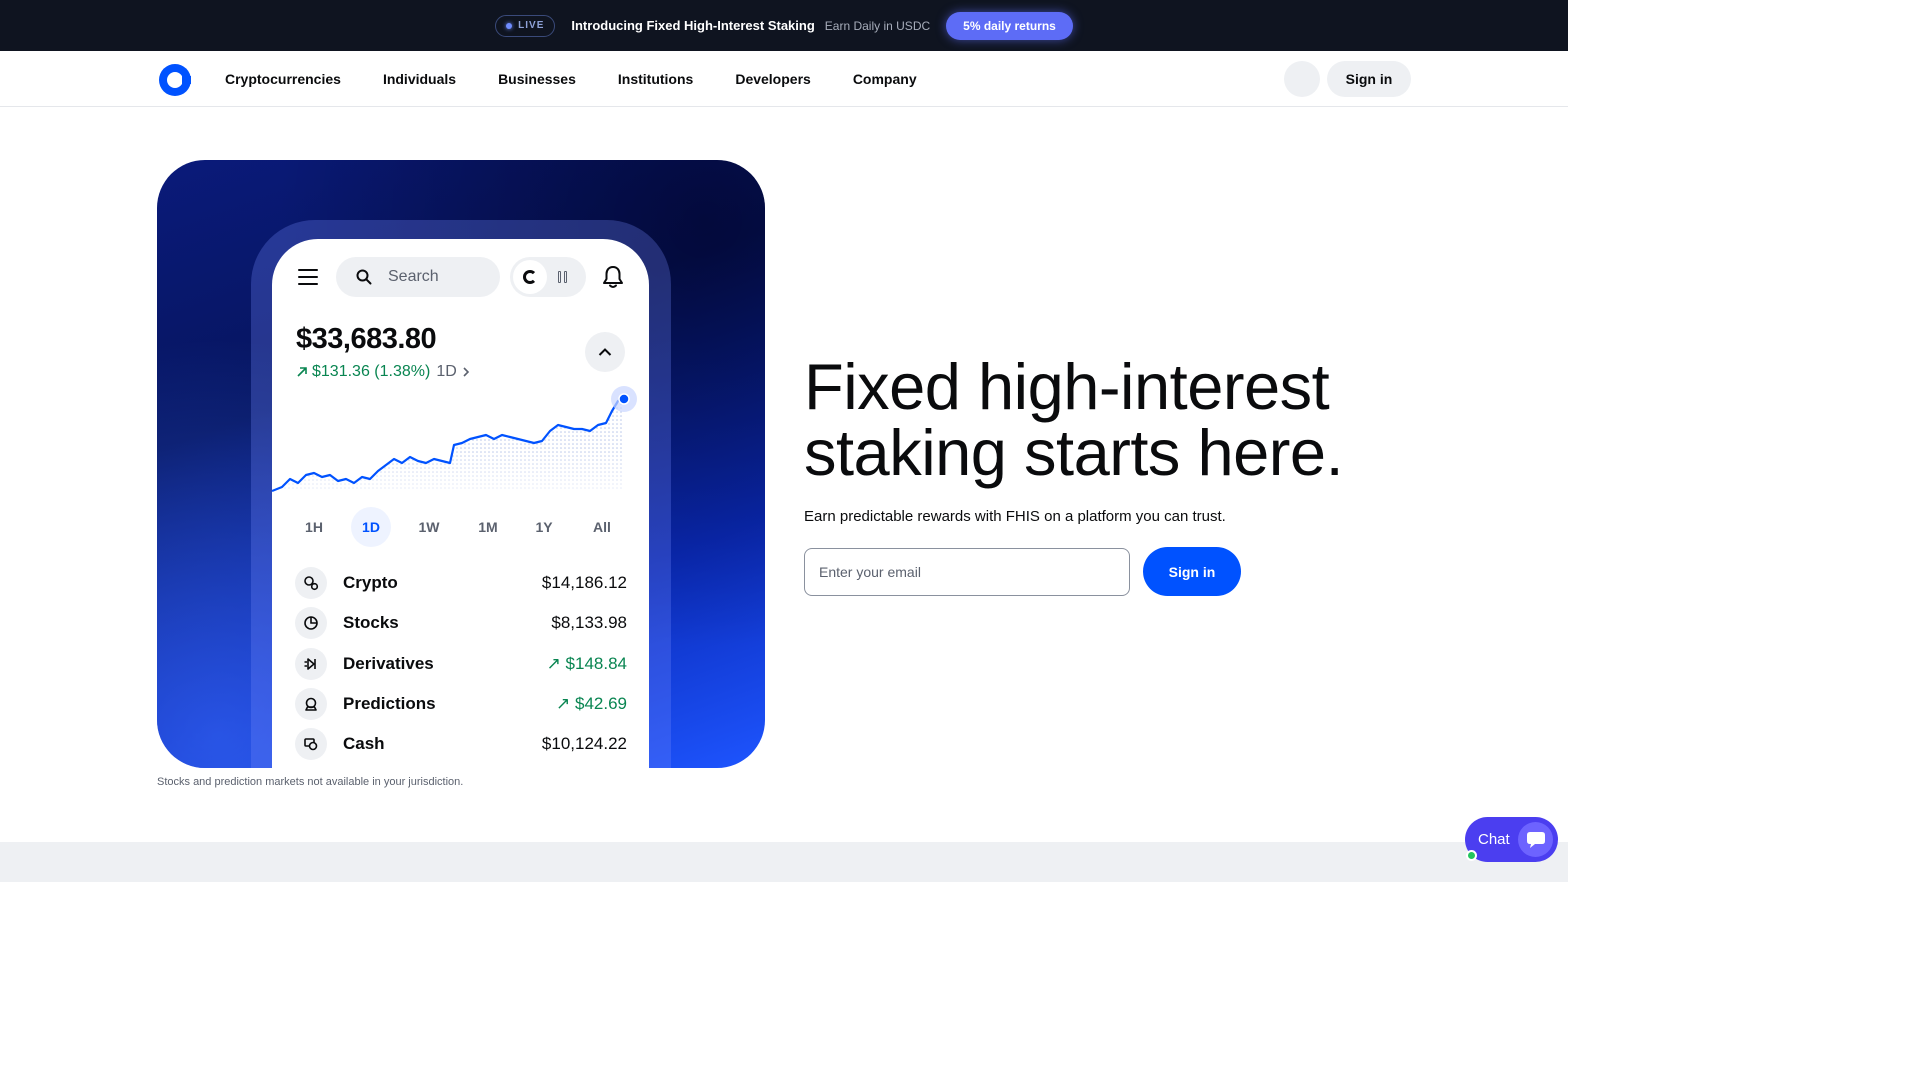 This screenshot has width=1920, height=1080. Describe the element at coordinates (613, 277) in the screenshot. I see `bell-icon` at that location.